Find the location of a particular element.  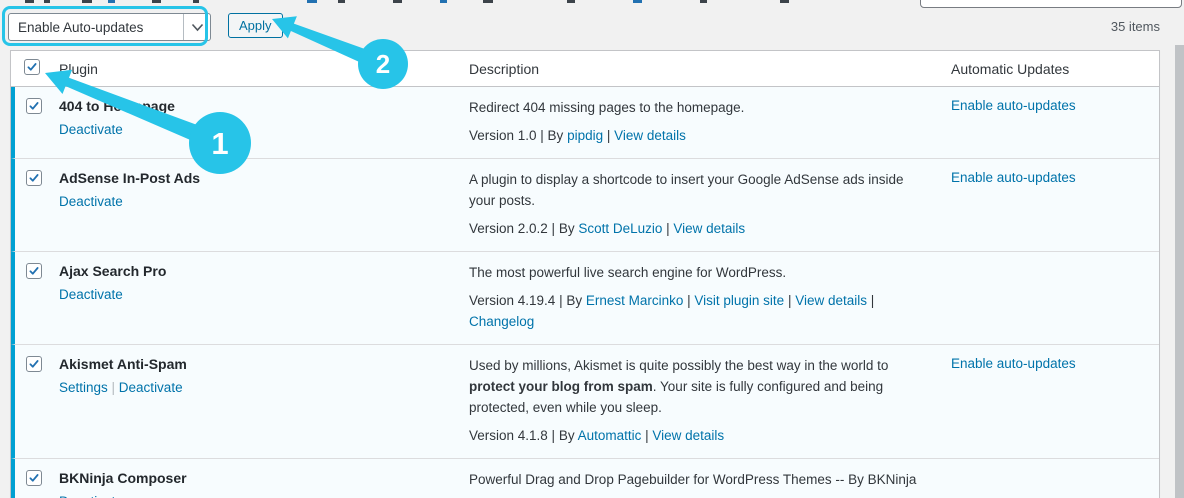

apply-button: Apply is located at coordinates (255, 25).